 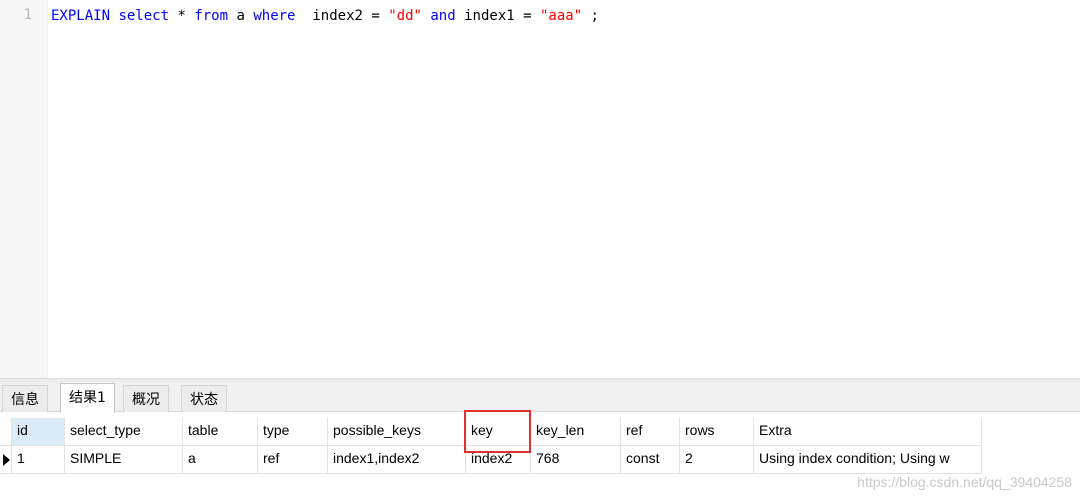 I want to click on cell-key-len: 768, so click(x=576, y=460).